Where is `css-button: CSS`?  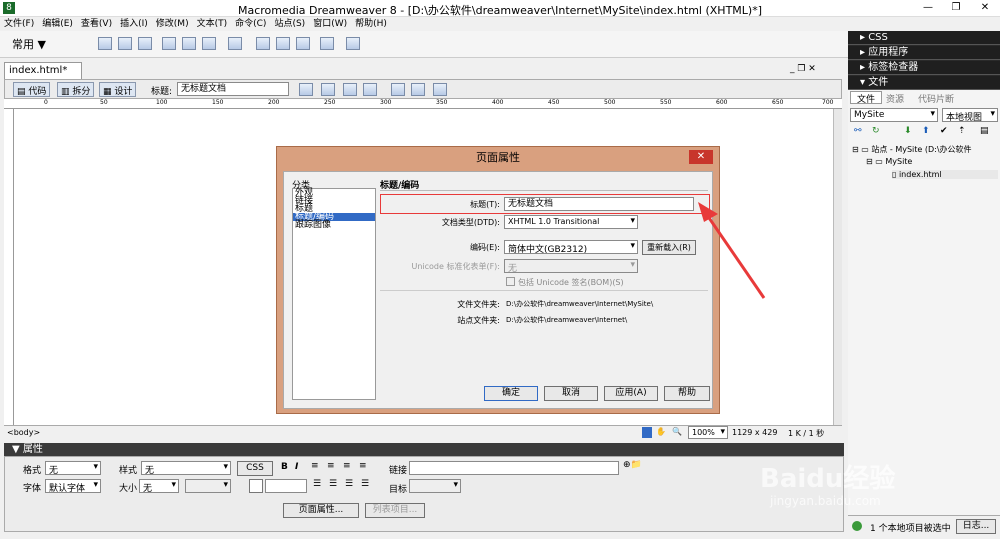 css-button: CSS is located at coordinates (255, 468).